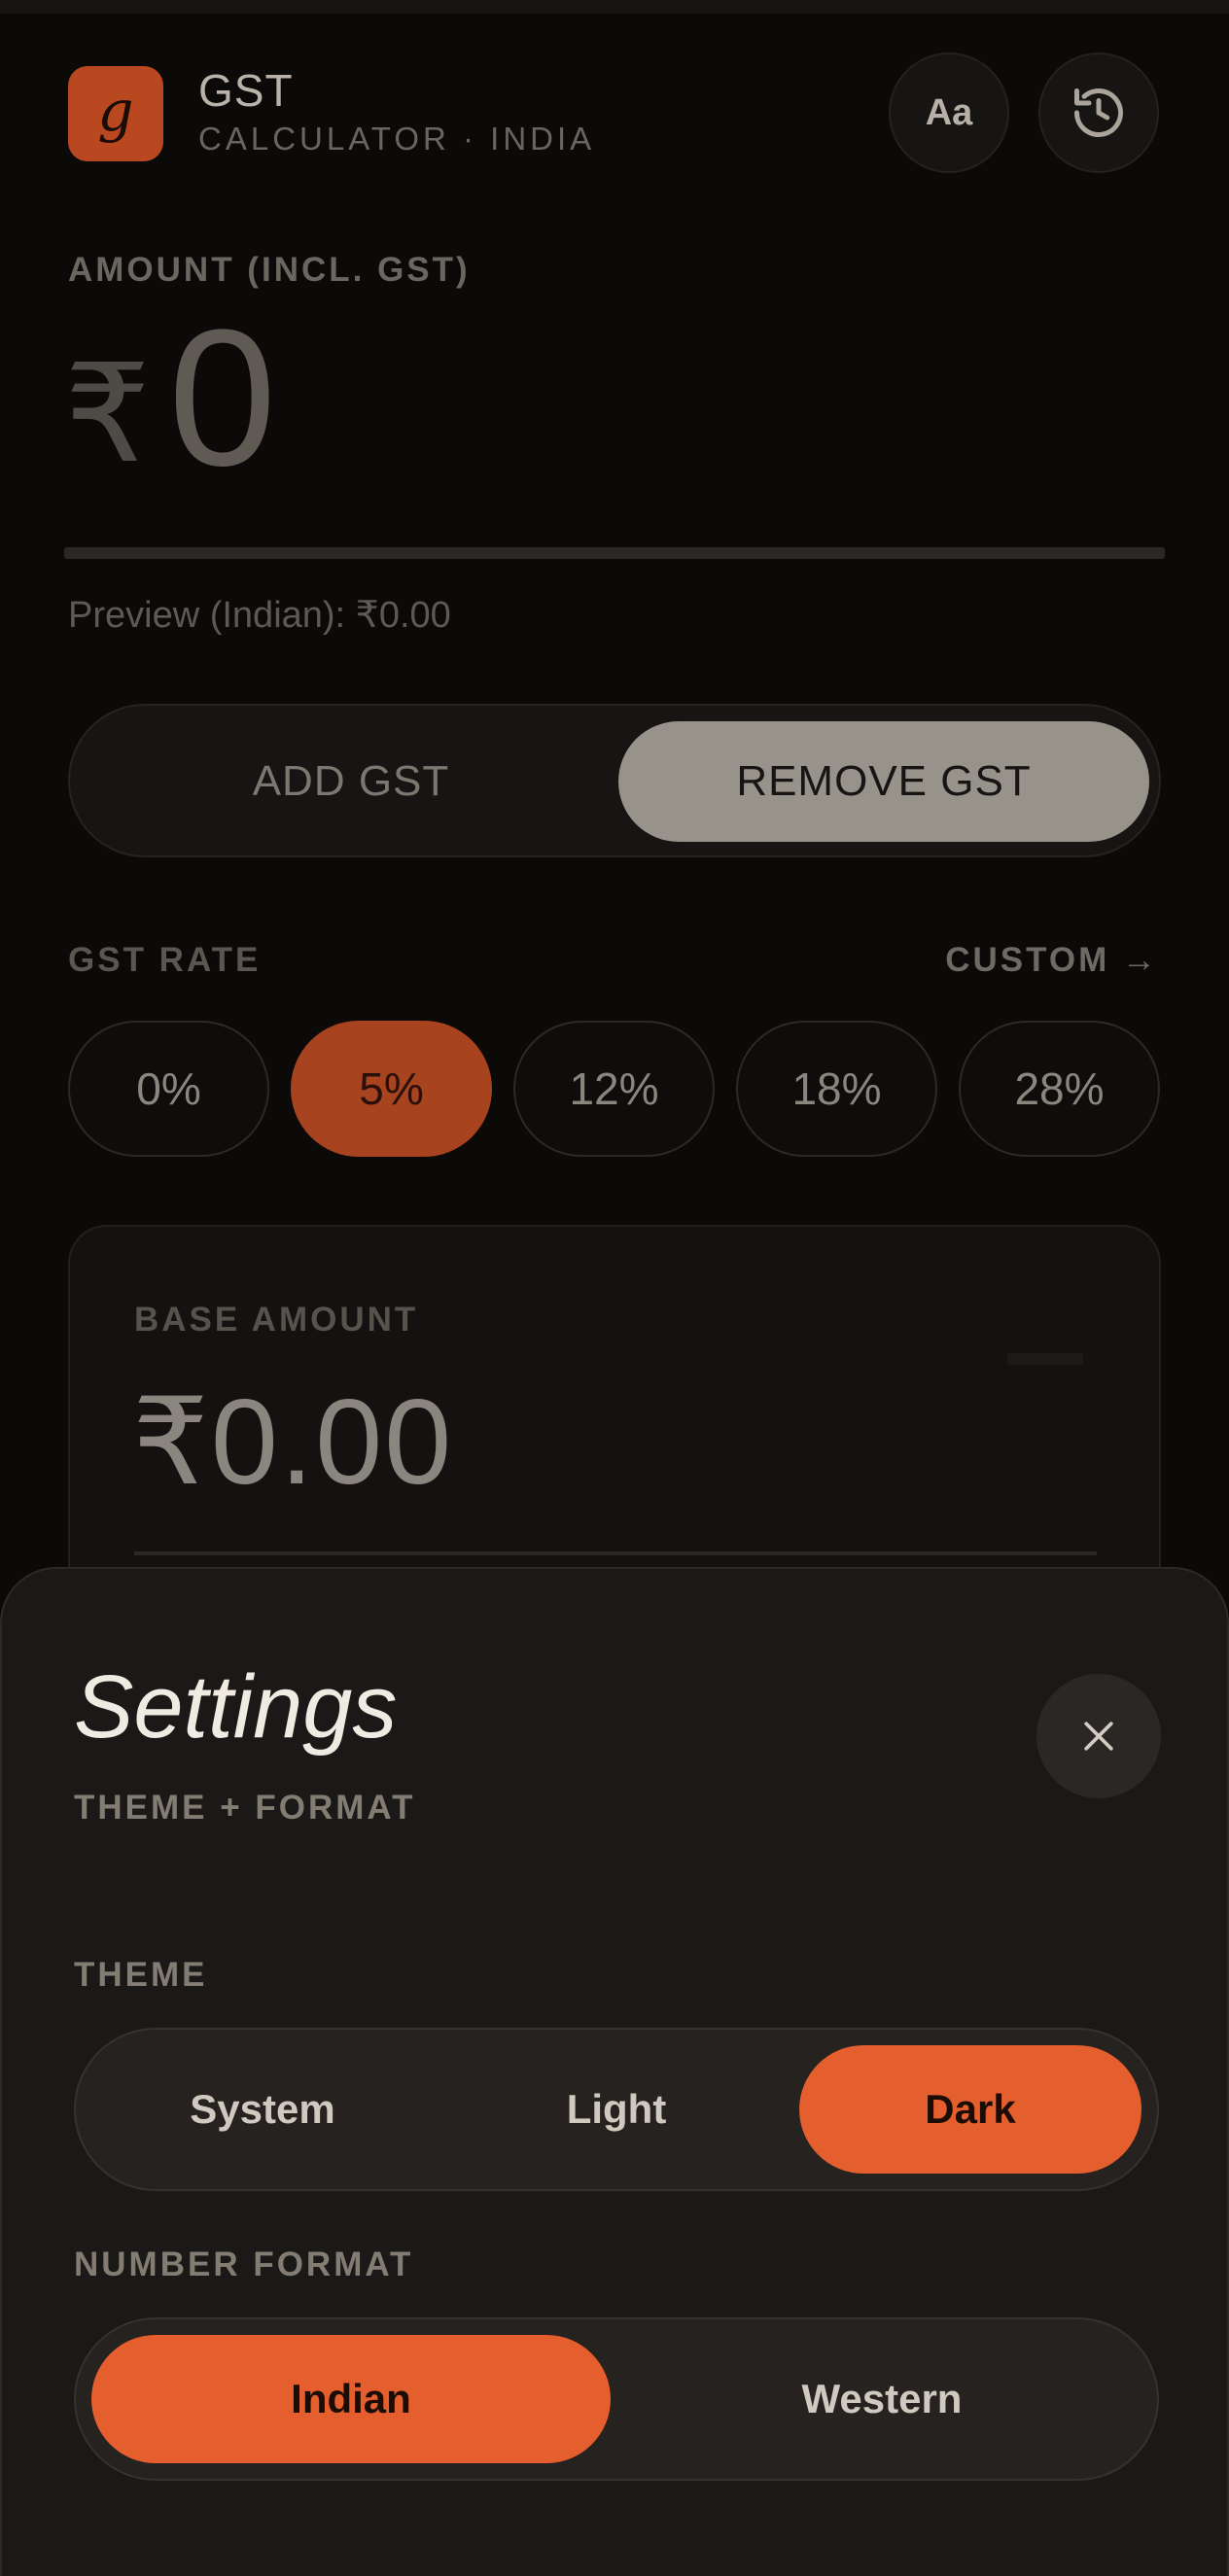 This screenshot has width=1229, height=2576. Describe the element at coordinates (165, 960) in the screenshot. I see `gst-rate-label: GST RATE` at that location.